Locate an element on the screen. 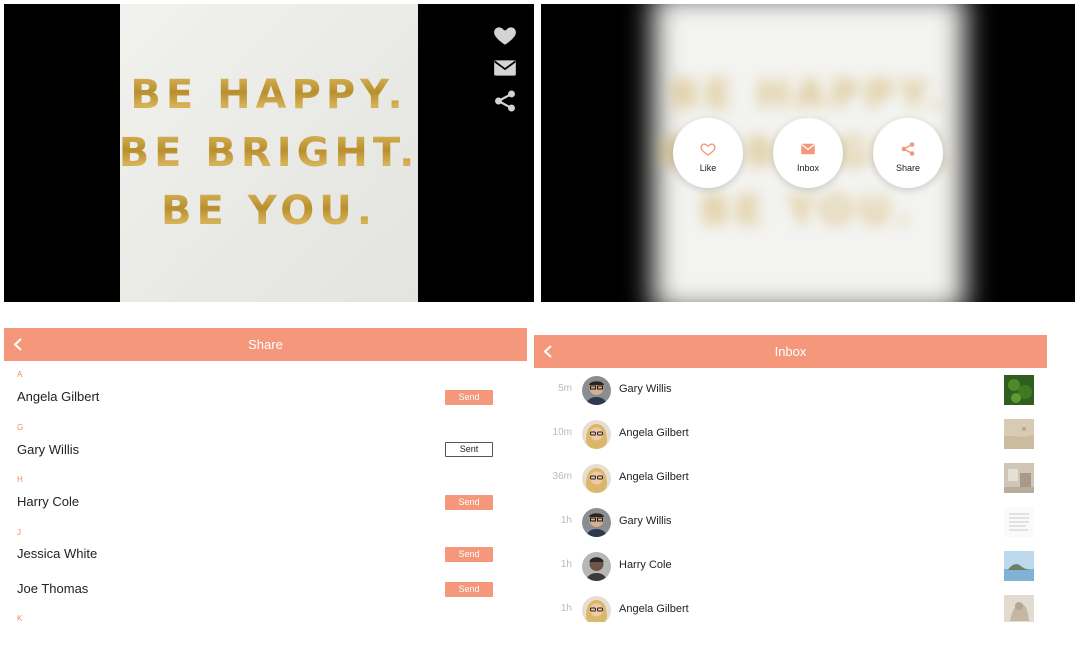 Image resolution: width=1080 pixels, height=667 pixels. like-button: Like is located at coordinates (708, 153).